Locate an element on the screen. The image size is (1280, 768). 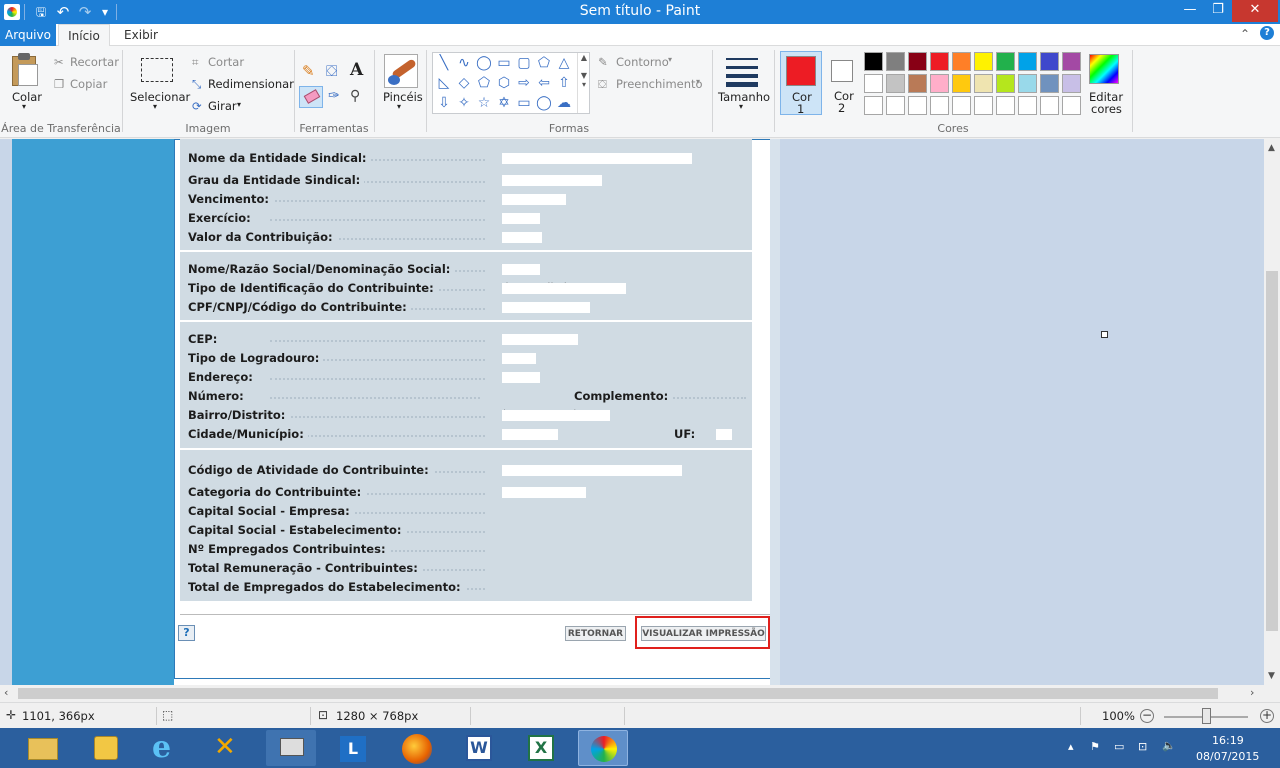
return-button: RETORNAR is located at coordinates (595, 633).